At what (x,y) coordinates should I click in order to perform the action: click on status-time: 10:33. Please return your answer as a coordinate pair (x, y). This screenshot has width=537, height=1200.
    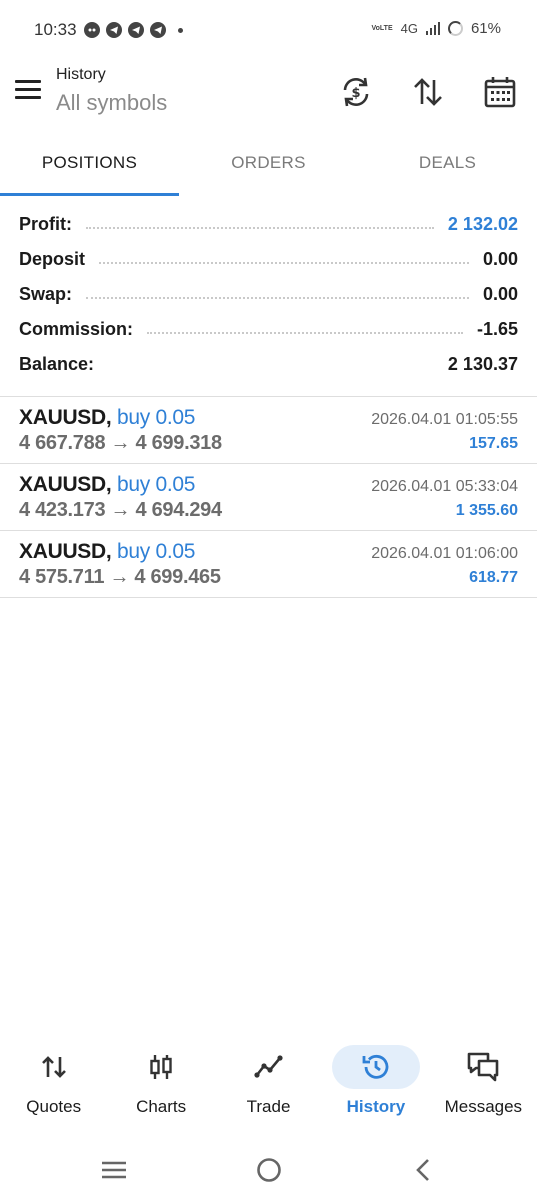
    Looking at the image, I should click on (55, 29).